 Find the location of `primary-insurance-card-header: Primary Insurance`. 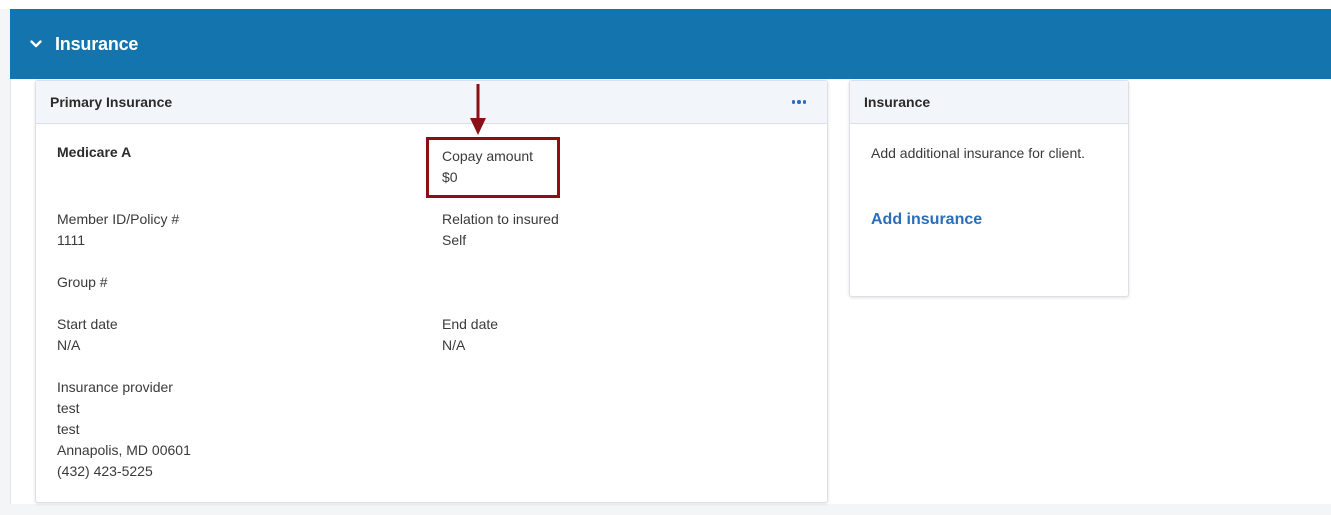

primary-insurance-card-header: Primary Insurance is located at coordinates (431, 102).